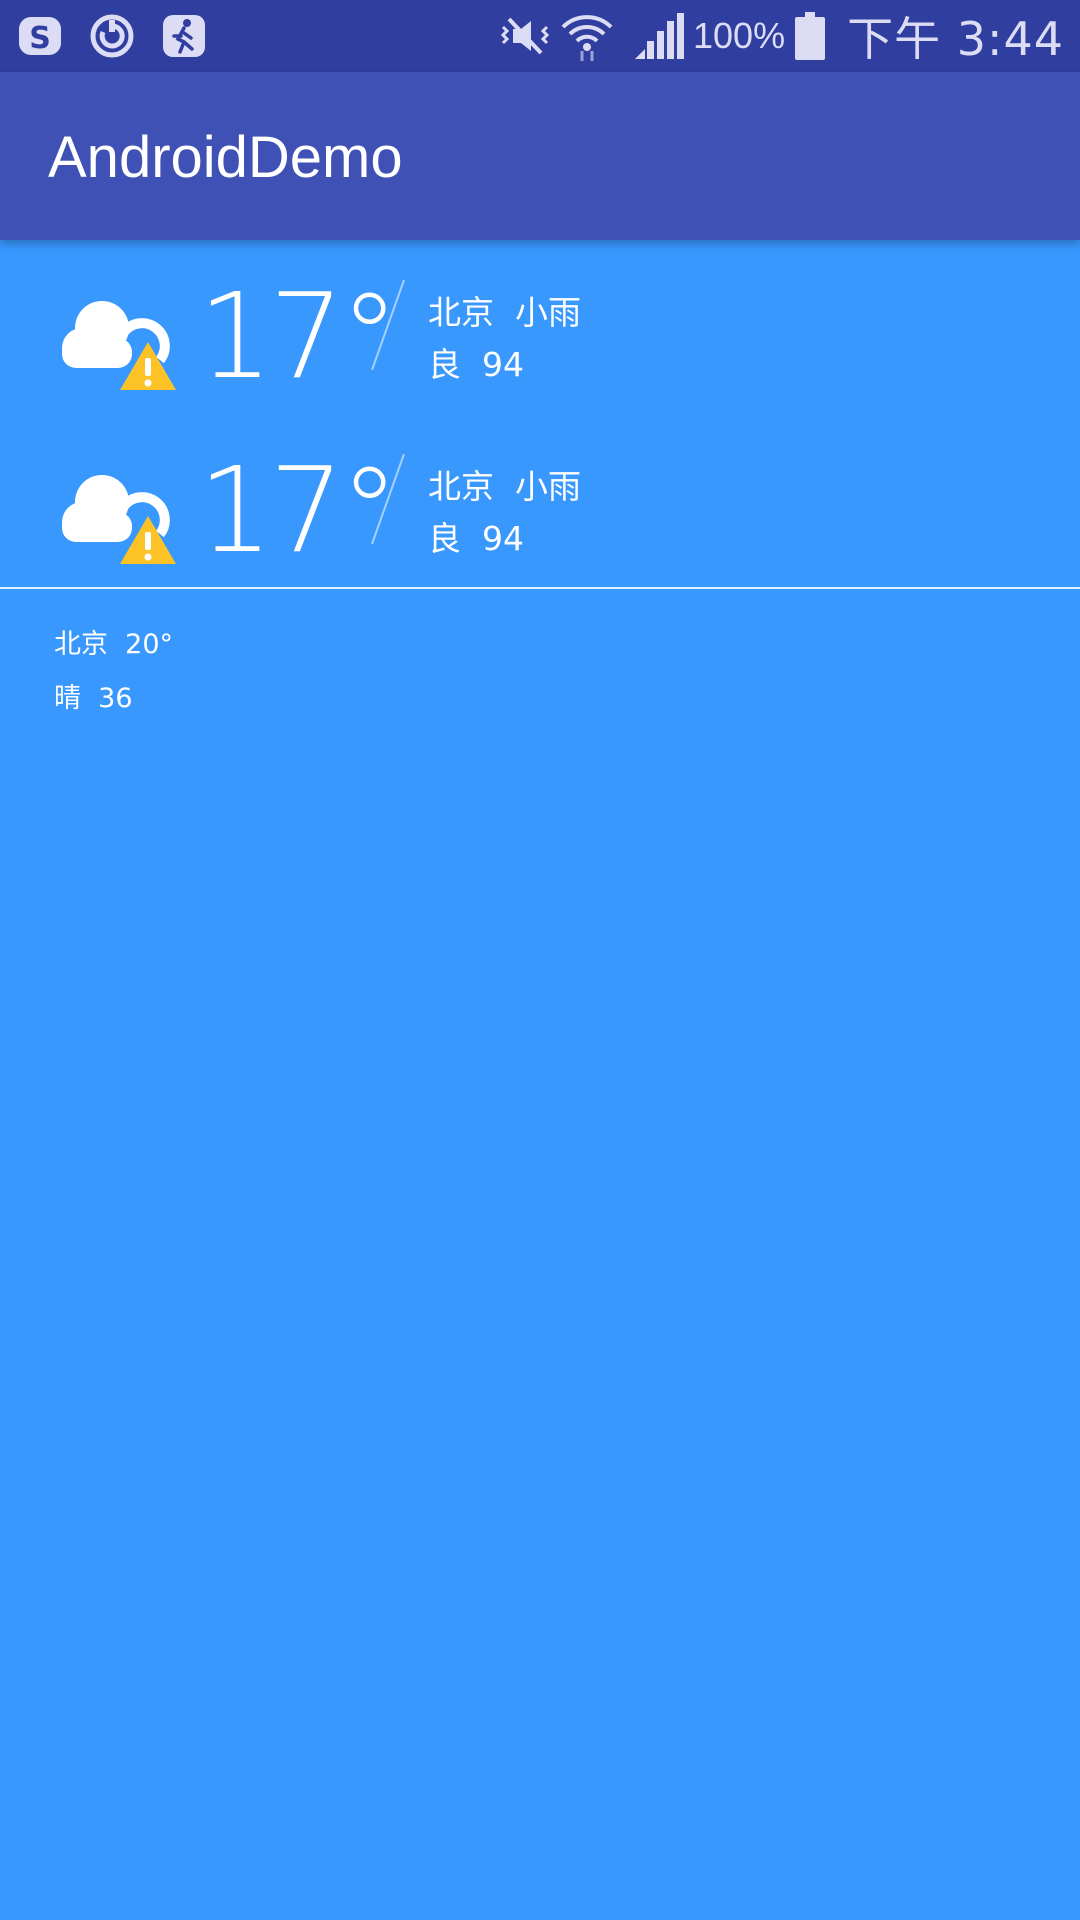  Describe the element at coordinates (184, 36) in the screenshot. I see `runner-app-icon` at that location.